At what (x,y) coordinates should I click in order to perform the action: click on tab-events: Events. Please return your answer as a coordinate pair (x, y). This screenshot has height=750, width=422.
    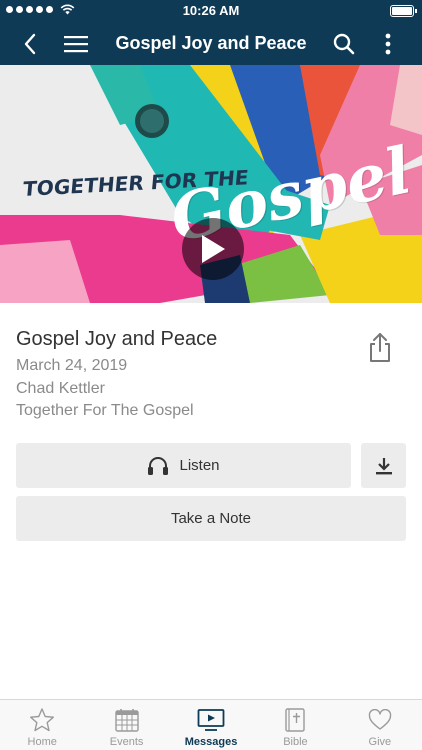
    Looking at the image, I should click on (126, 725).